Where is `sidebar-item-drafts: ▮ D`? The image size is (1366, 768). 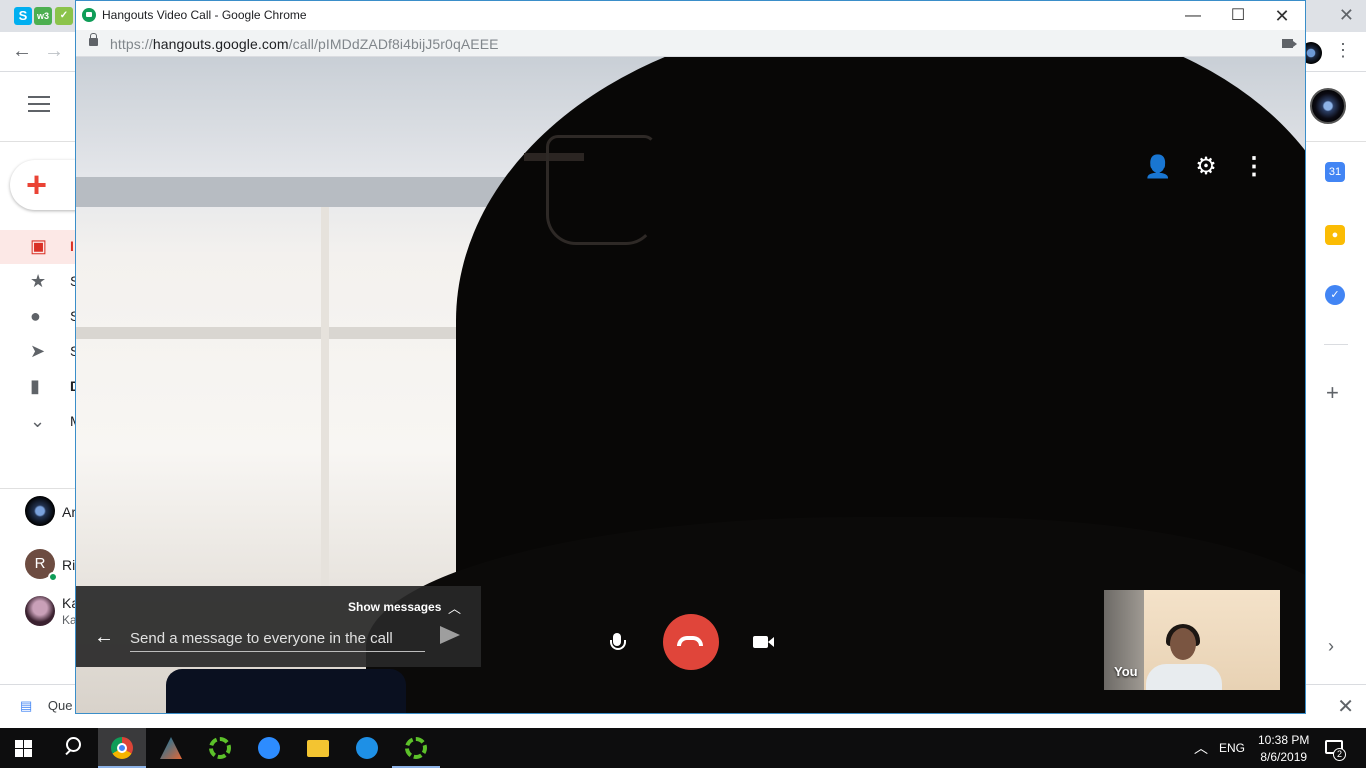 sidebar-item-drafts: ▮ D is located at coordinates (40, 387).